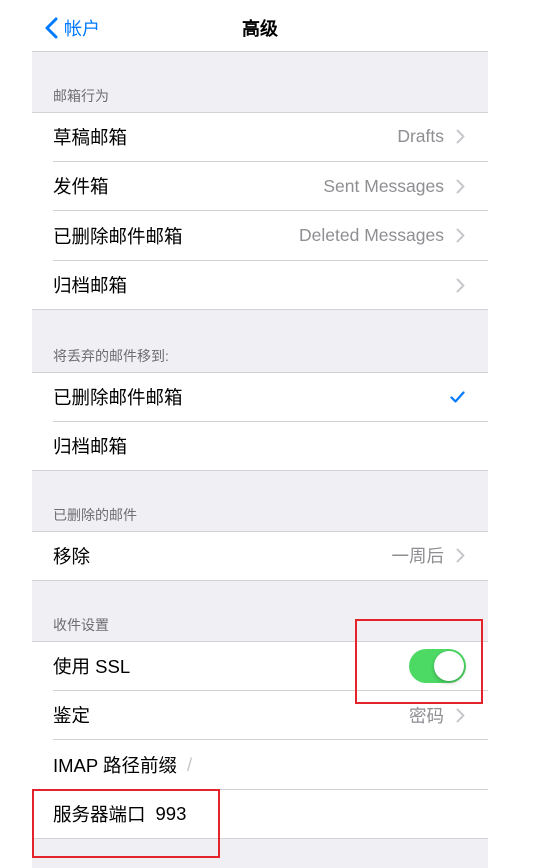 This screenshot has height=868, width=538. What do you see at coordinates (90, 137) in the screenshot?
I see `row-label-drafts-mailbox: 草稿邮箱` at bounding box center [90, 137].